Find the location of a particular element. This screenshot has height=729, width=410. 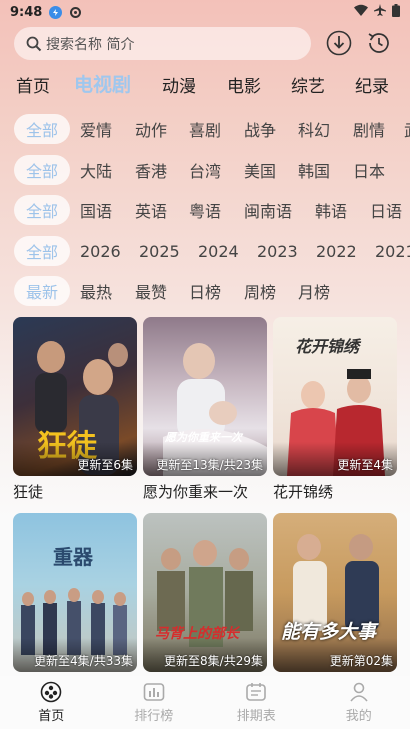

wifi-icon is located at coordinates (361, 12).